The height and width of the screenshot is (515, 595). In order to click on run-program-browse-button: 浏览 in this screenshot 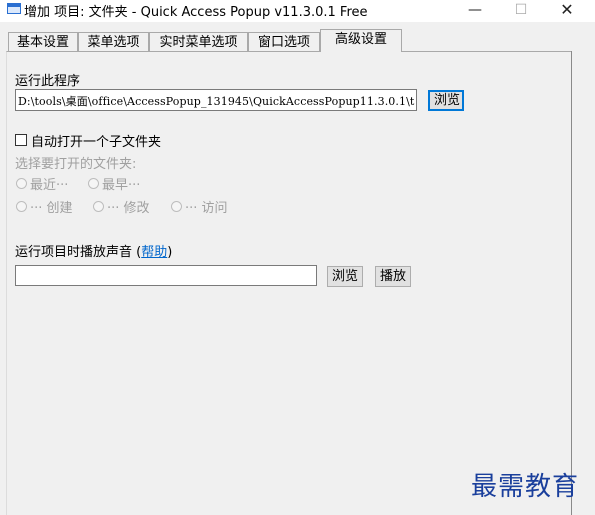, I will do `click(446, 100)`.